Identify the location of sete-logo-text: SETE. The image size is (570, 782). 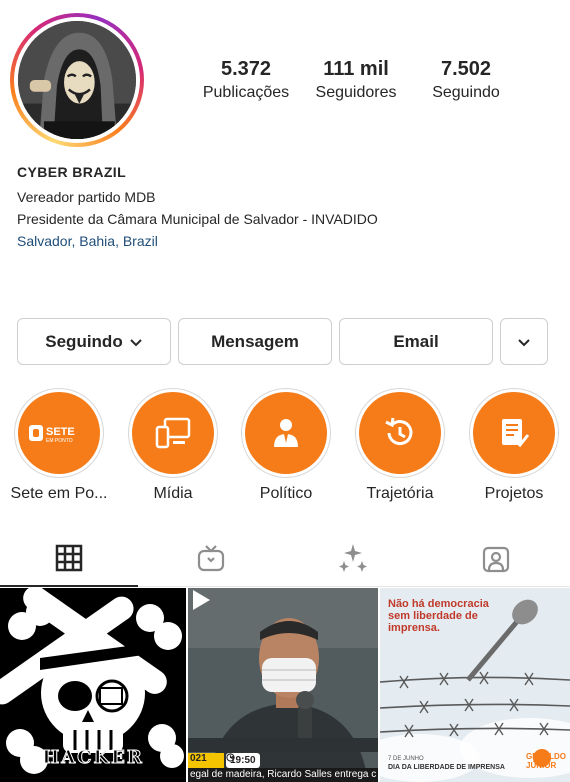
(60, 432).